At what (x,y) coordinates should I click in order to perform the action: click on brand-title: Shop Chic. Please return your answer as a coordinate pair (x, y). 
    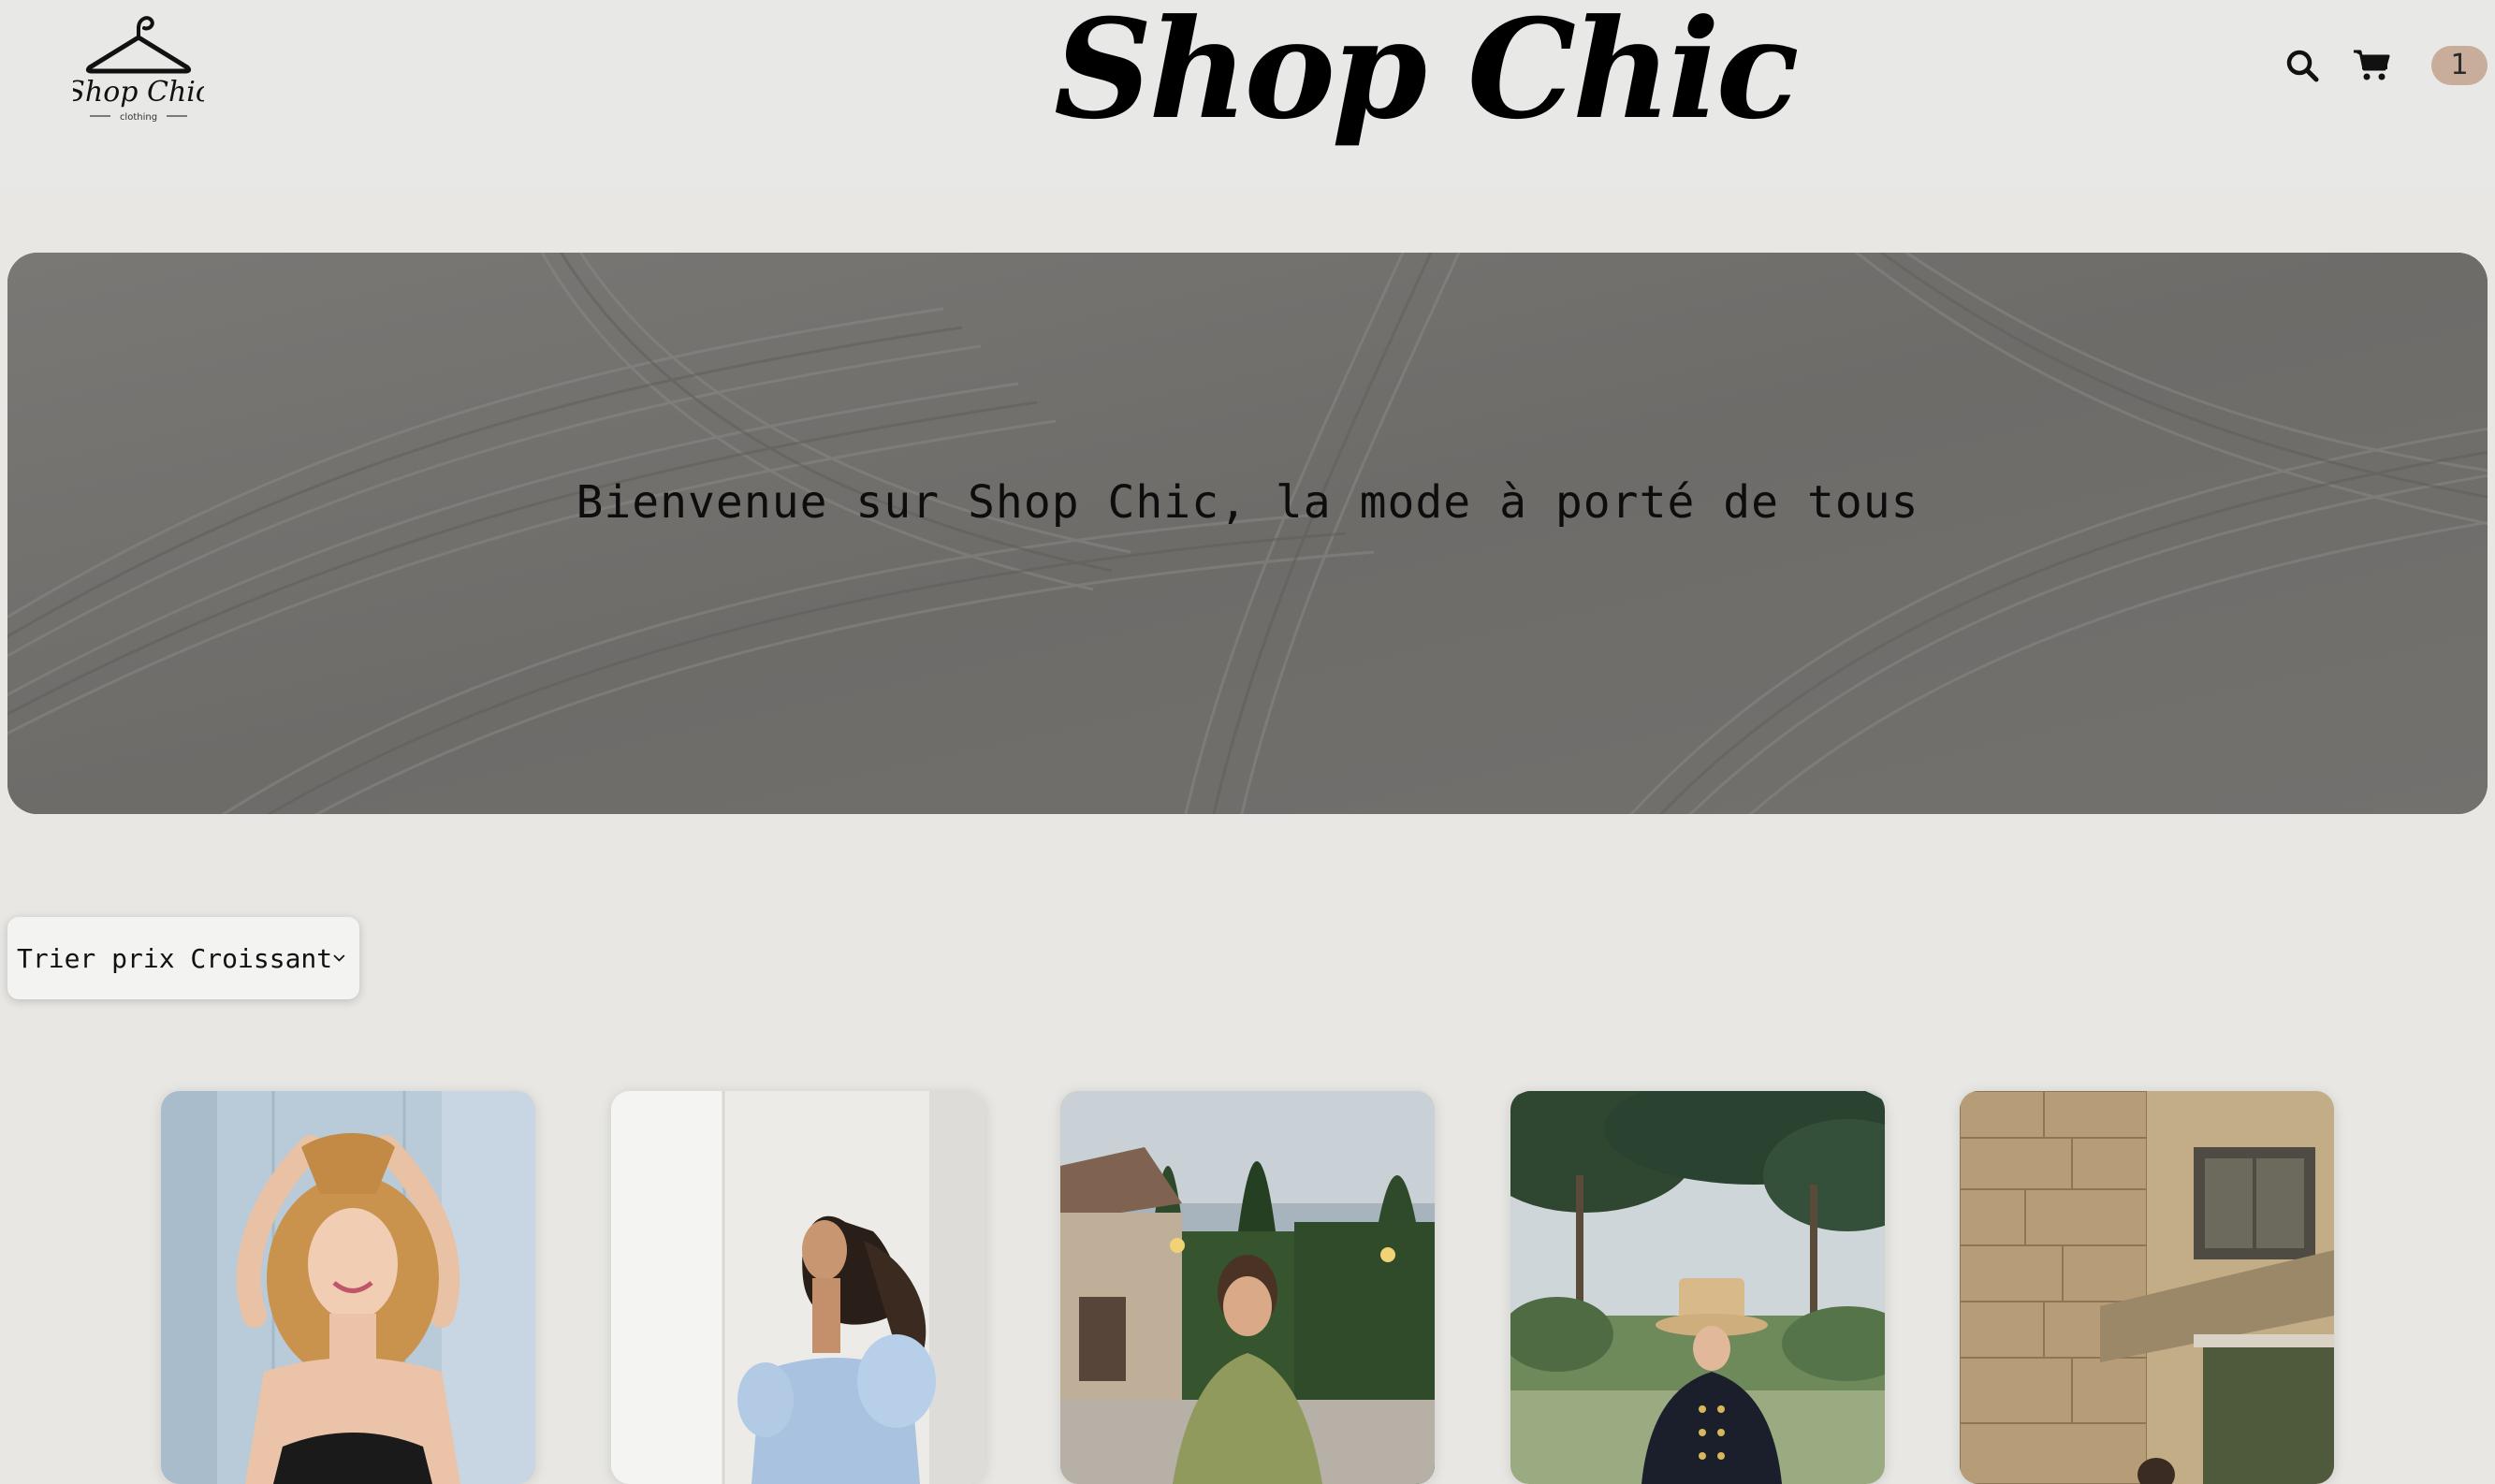
    Looking at the image, I should click on (1427, 75).